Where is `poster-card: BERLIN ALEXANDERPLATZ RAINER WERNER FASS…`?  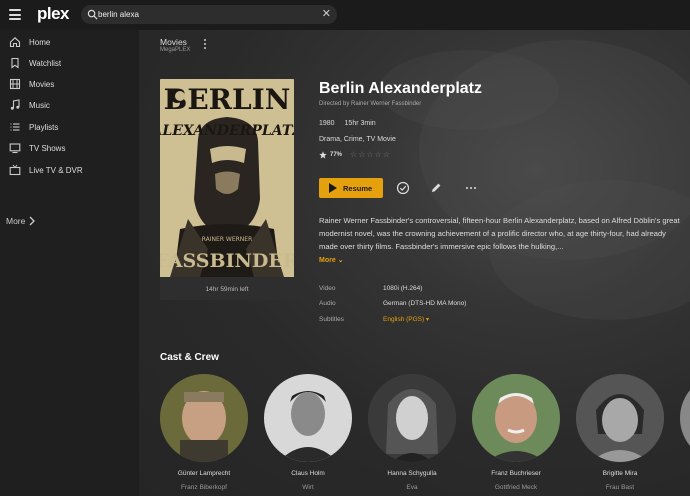 poster-card: BERLIN ALEXANDERPLATZ RAINER WERNER FASS… is located at coordinates (227, 189).